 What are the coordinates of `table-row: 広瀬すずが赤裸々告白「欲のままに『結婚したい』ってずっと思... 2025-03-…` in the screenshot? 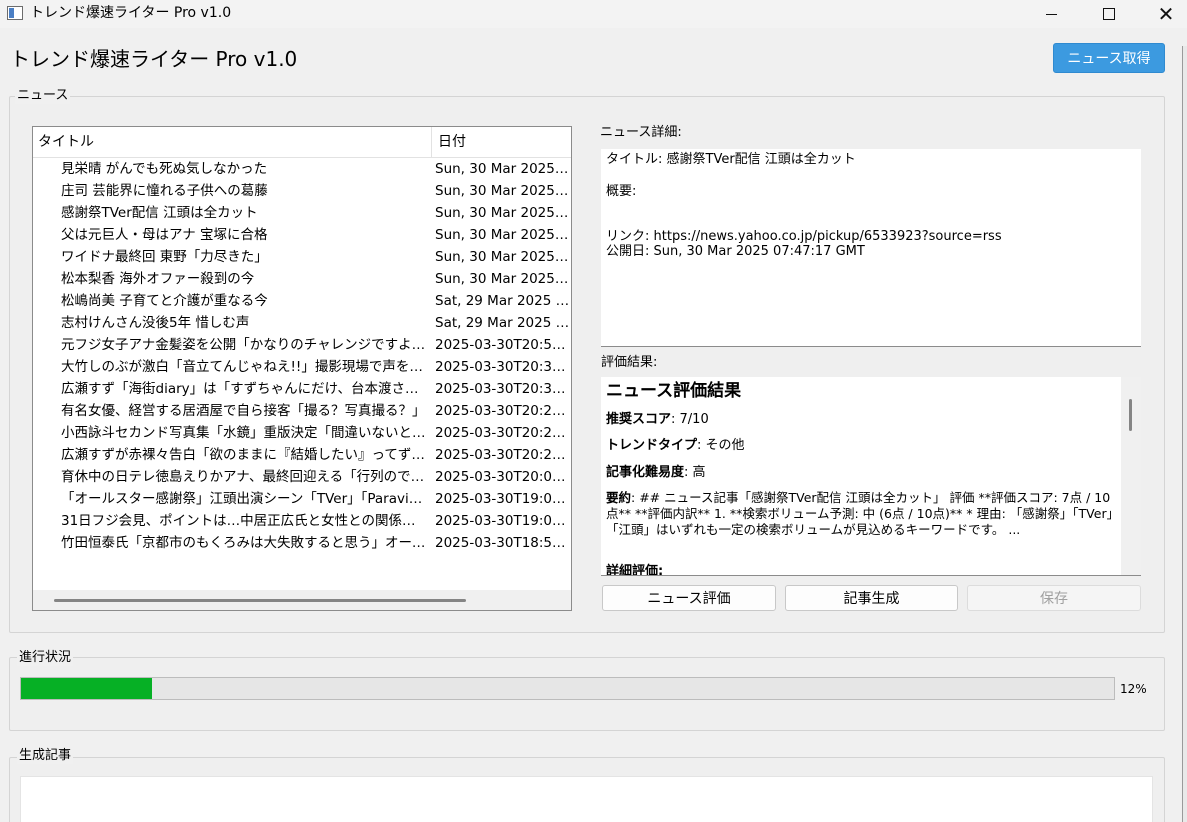 It's located at (302, 455).